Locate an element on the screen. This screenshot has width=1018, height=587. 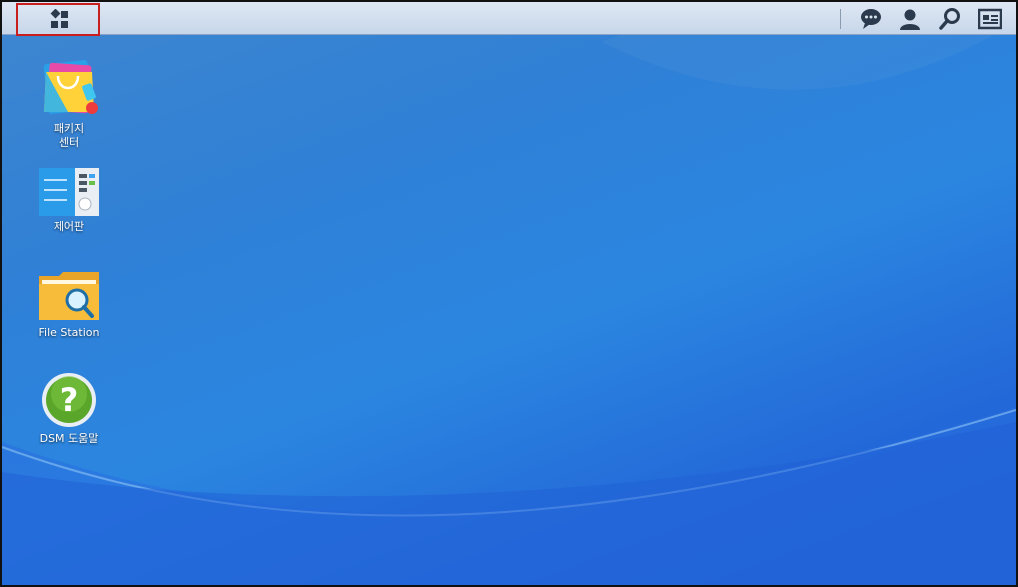
desktop-shortcut-package-center: 패키지 센터 is located at coordinates (69, 104).